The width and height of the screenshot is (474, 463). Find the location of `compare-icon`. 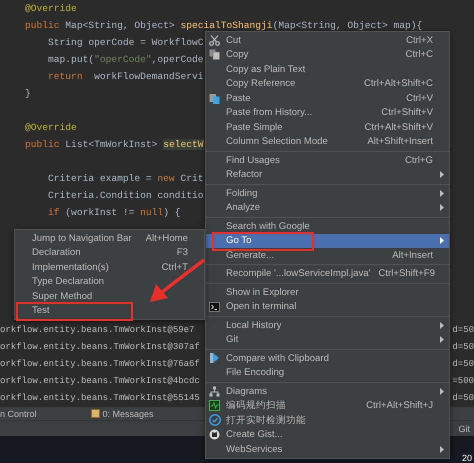

compare-icon is located at coordinates (214, 358).